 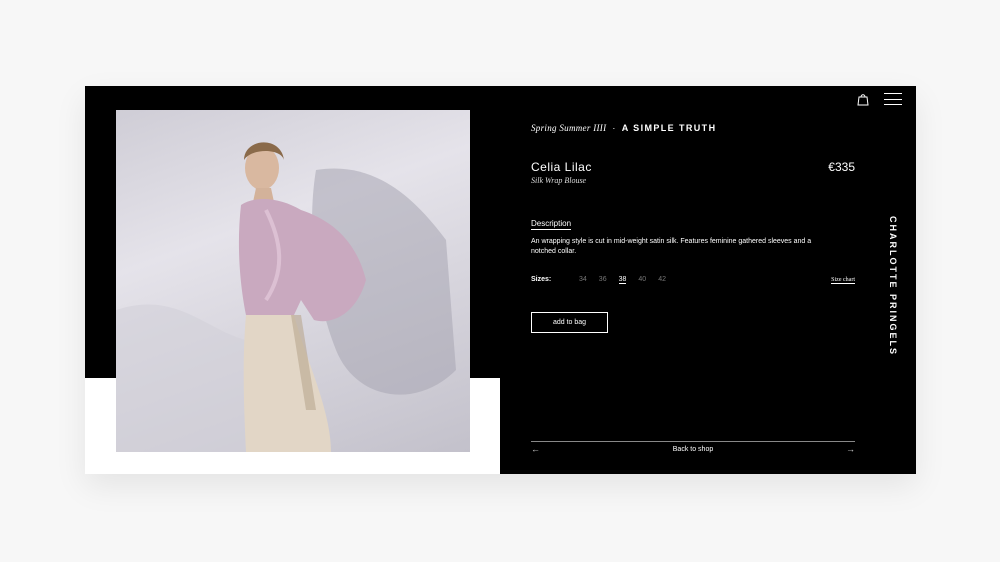 What do you see at coordinates (583, 280) in the screenshot?
I see `size-option-34: 34` at bounding box center [583, 280].